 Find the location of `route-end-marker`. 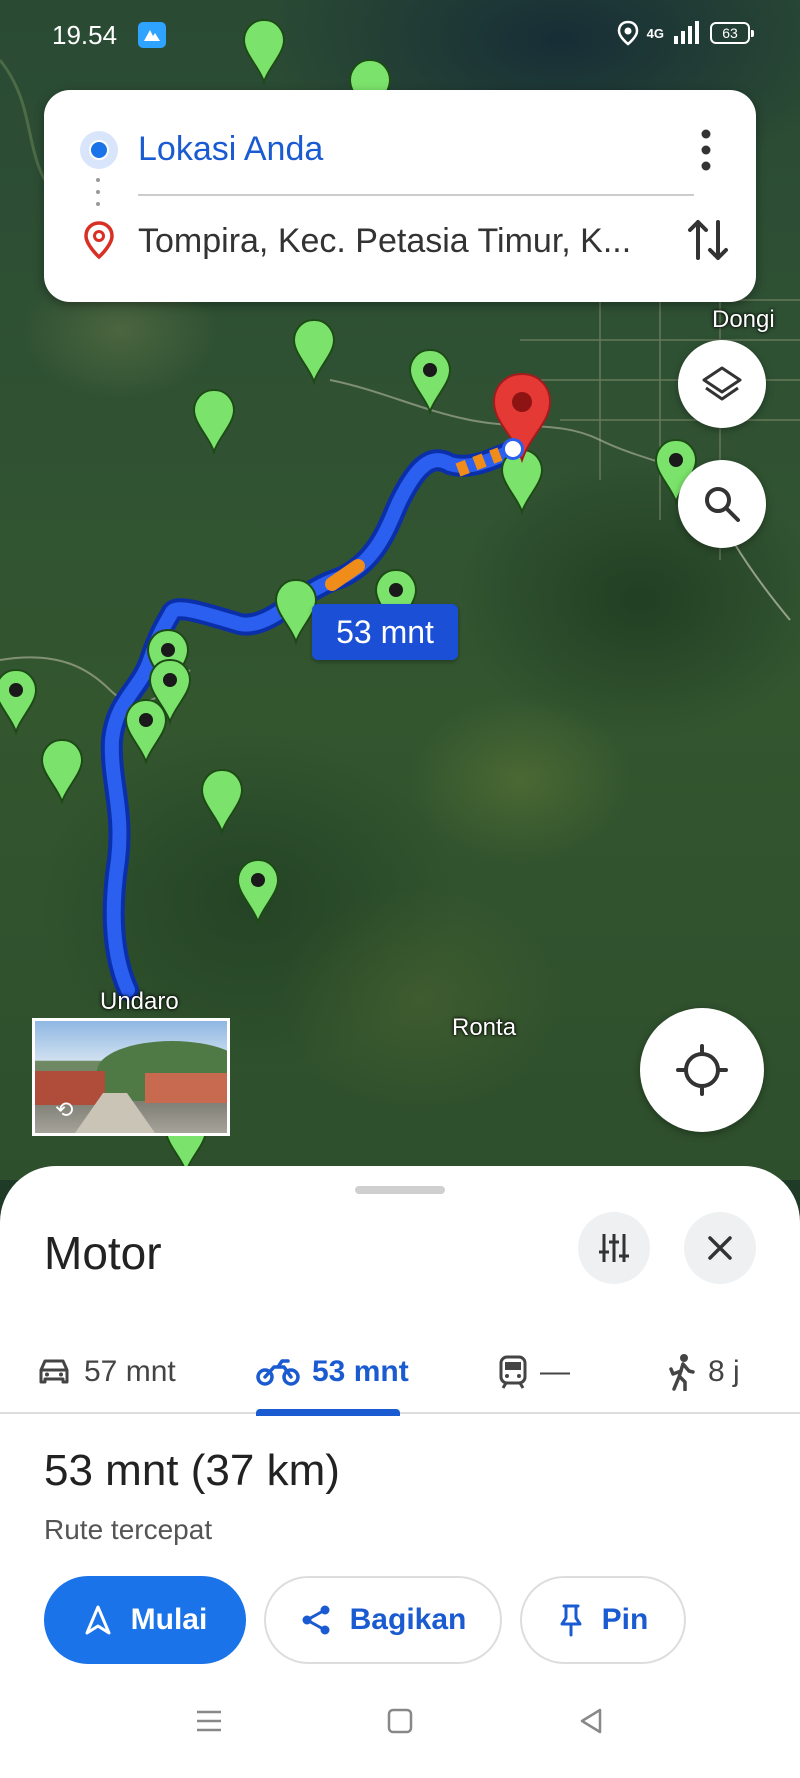

route-end-marker is located at coordinates (513, 449).